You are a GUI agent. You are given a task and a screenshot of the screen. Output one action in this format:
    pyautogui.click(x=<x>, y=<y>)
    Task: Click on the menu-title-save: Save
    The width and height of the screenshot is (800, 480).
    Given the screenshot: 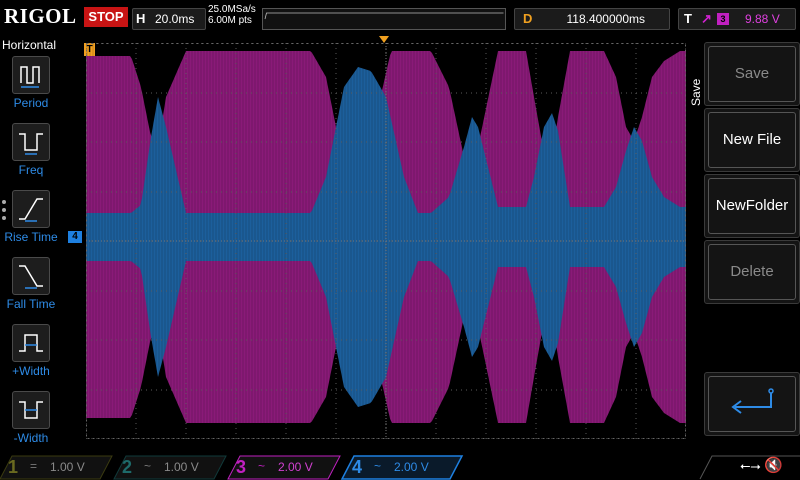 What is the action you would take?
    pyautogui.click(x=696, y=92)
    